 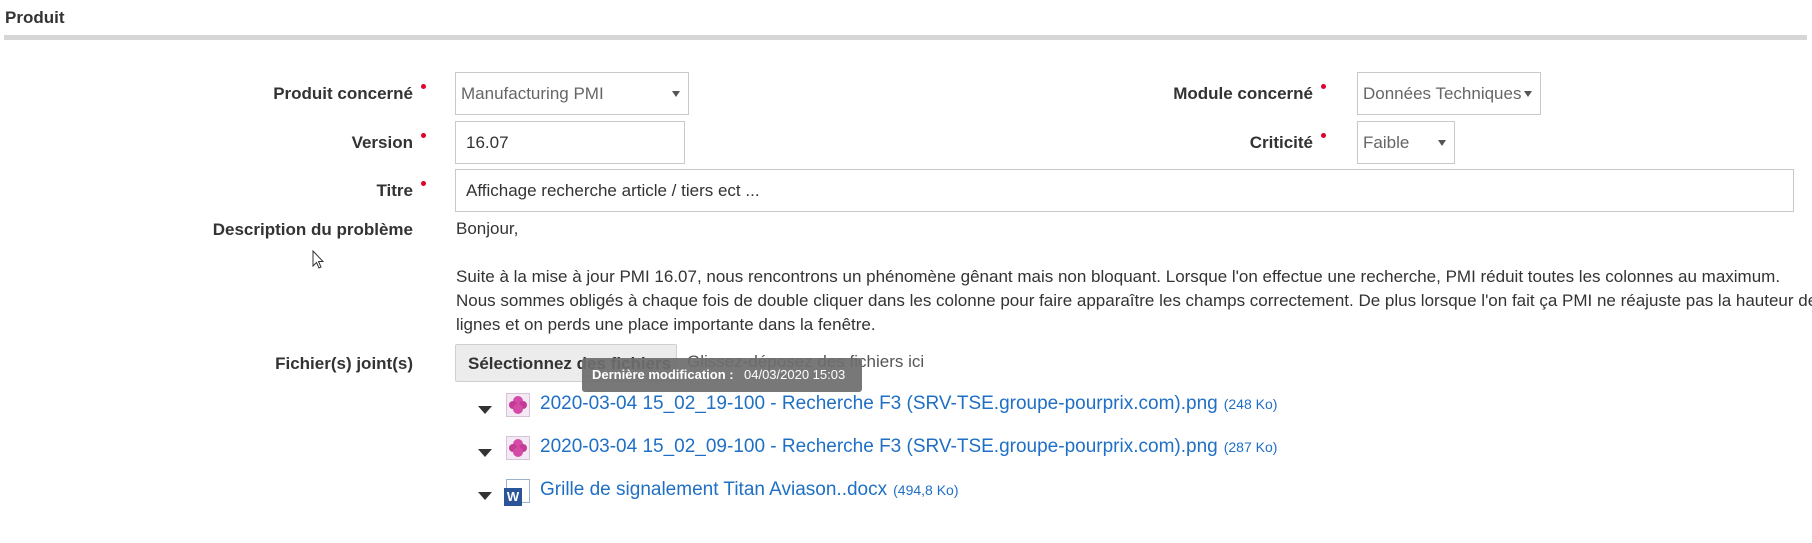 What do you see at coordinates (1250, 447) in the screenshot?
I see `file-size: (287 Ko)` at bounding box center [1250, 447].